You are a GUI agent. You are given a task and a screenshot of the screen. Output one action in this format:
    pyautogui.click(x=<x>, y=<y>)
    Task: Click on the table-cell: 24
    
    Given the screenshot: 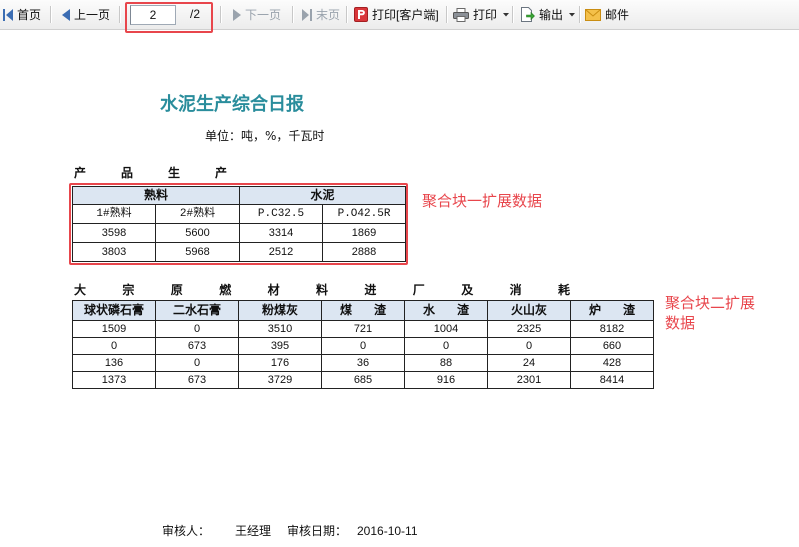 What is the action you would take?
    pyautogui.click(x=529, y=363)
    